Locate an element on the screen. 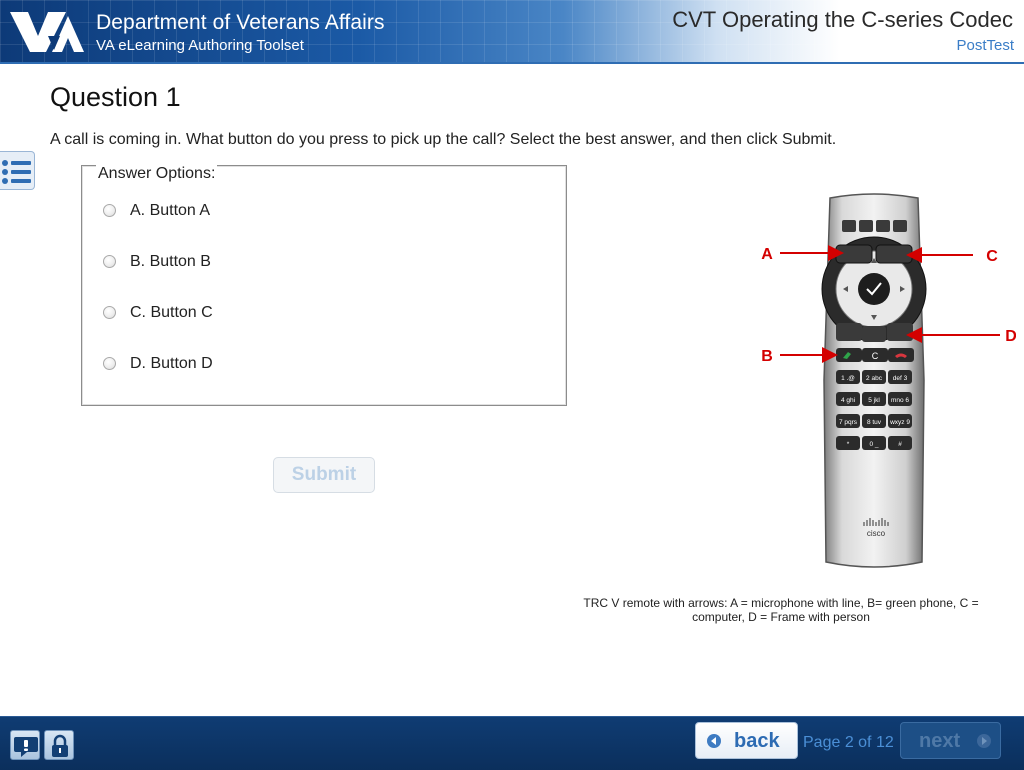 The width and height of the screenshot is (1024, 770). next-button: next is located at coordinates (950, 740).